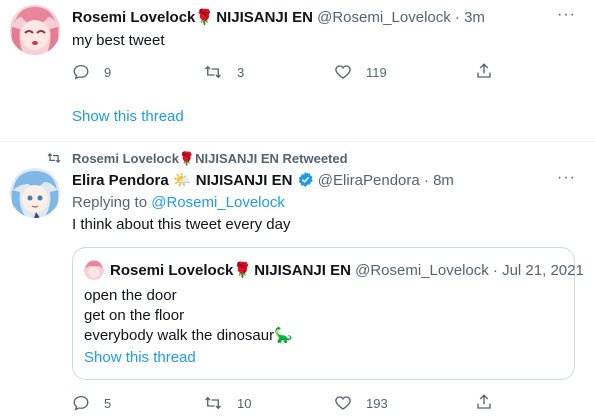 The image size is (595, 417). Describe the element at coordinates (172, 270) in the screenshot. I see `quote-display-name: Rosemi Lovelock` at that location.